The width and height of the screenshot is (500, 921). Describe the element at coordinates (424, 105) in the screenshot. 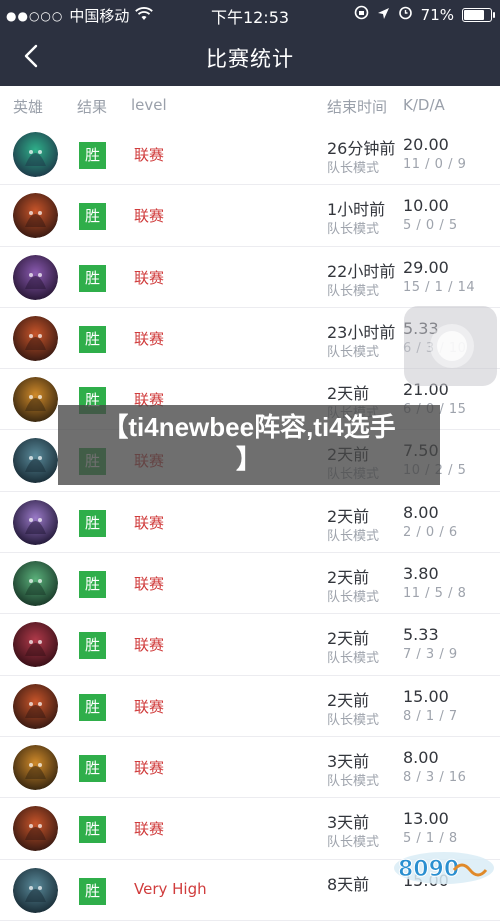

I see `column-header-kda: K/D/A` at that location.